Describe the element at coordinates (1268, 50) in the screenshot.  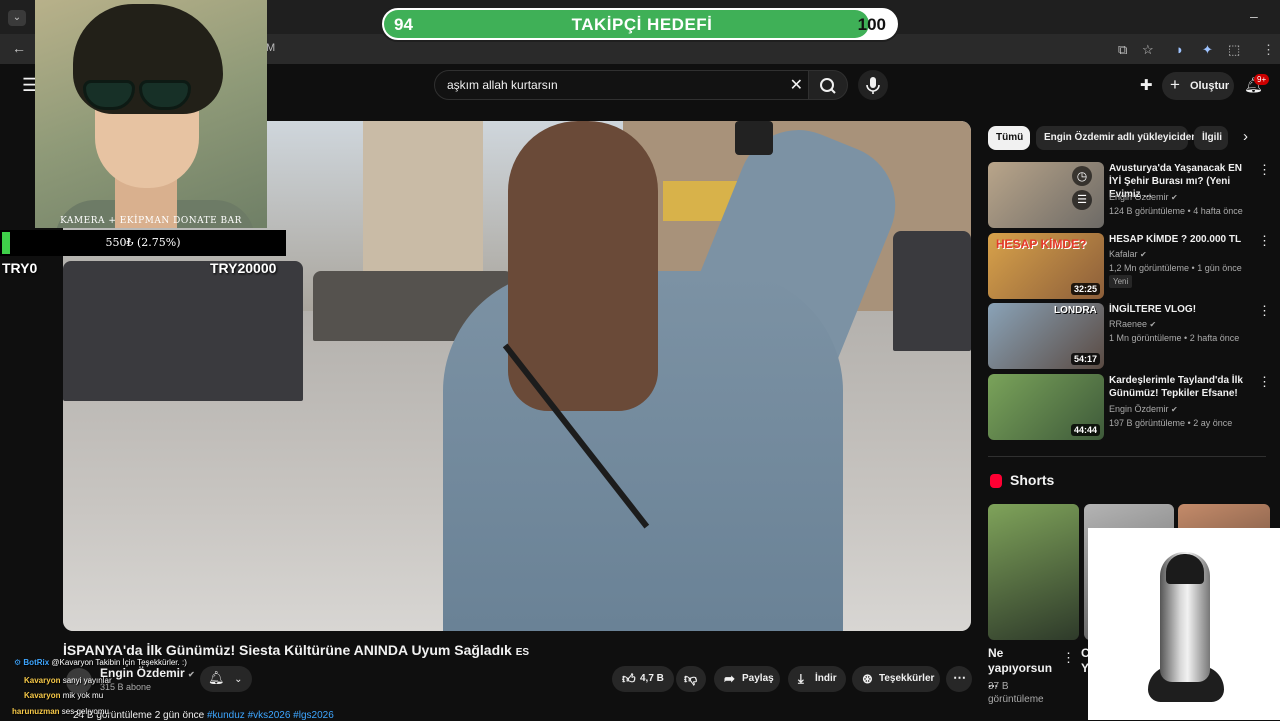
I see `browser-menu-icon: ⋮` at that location.